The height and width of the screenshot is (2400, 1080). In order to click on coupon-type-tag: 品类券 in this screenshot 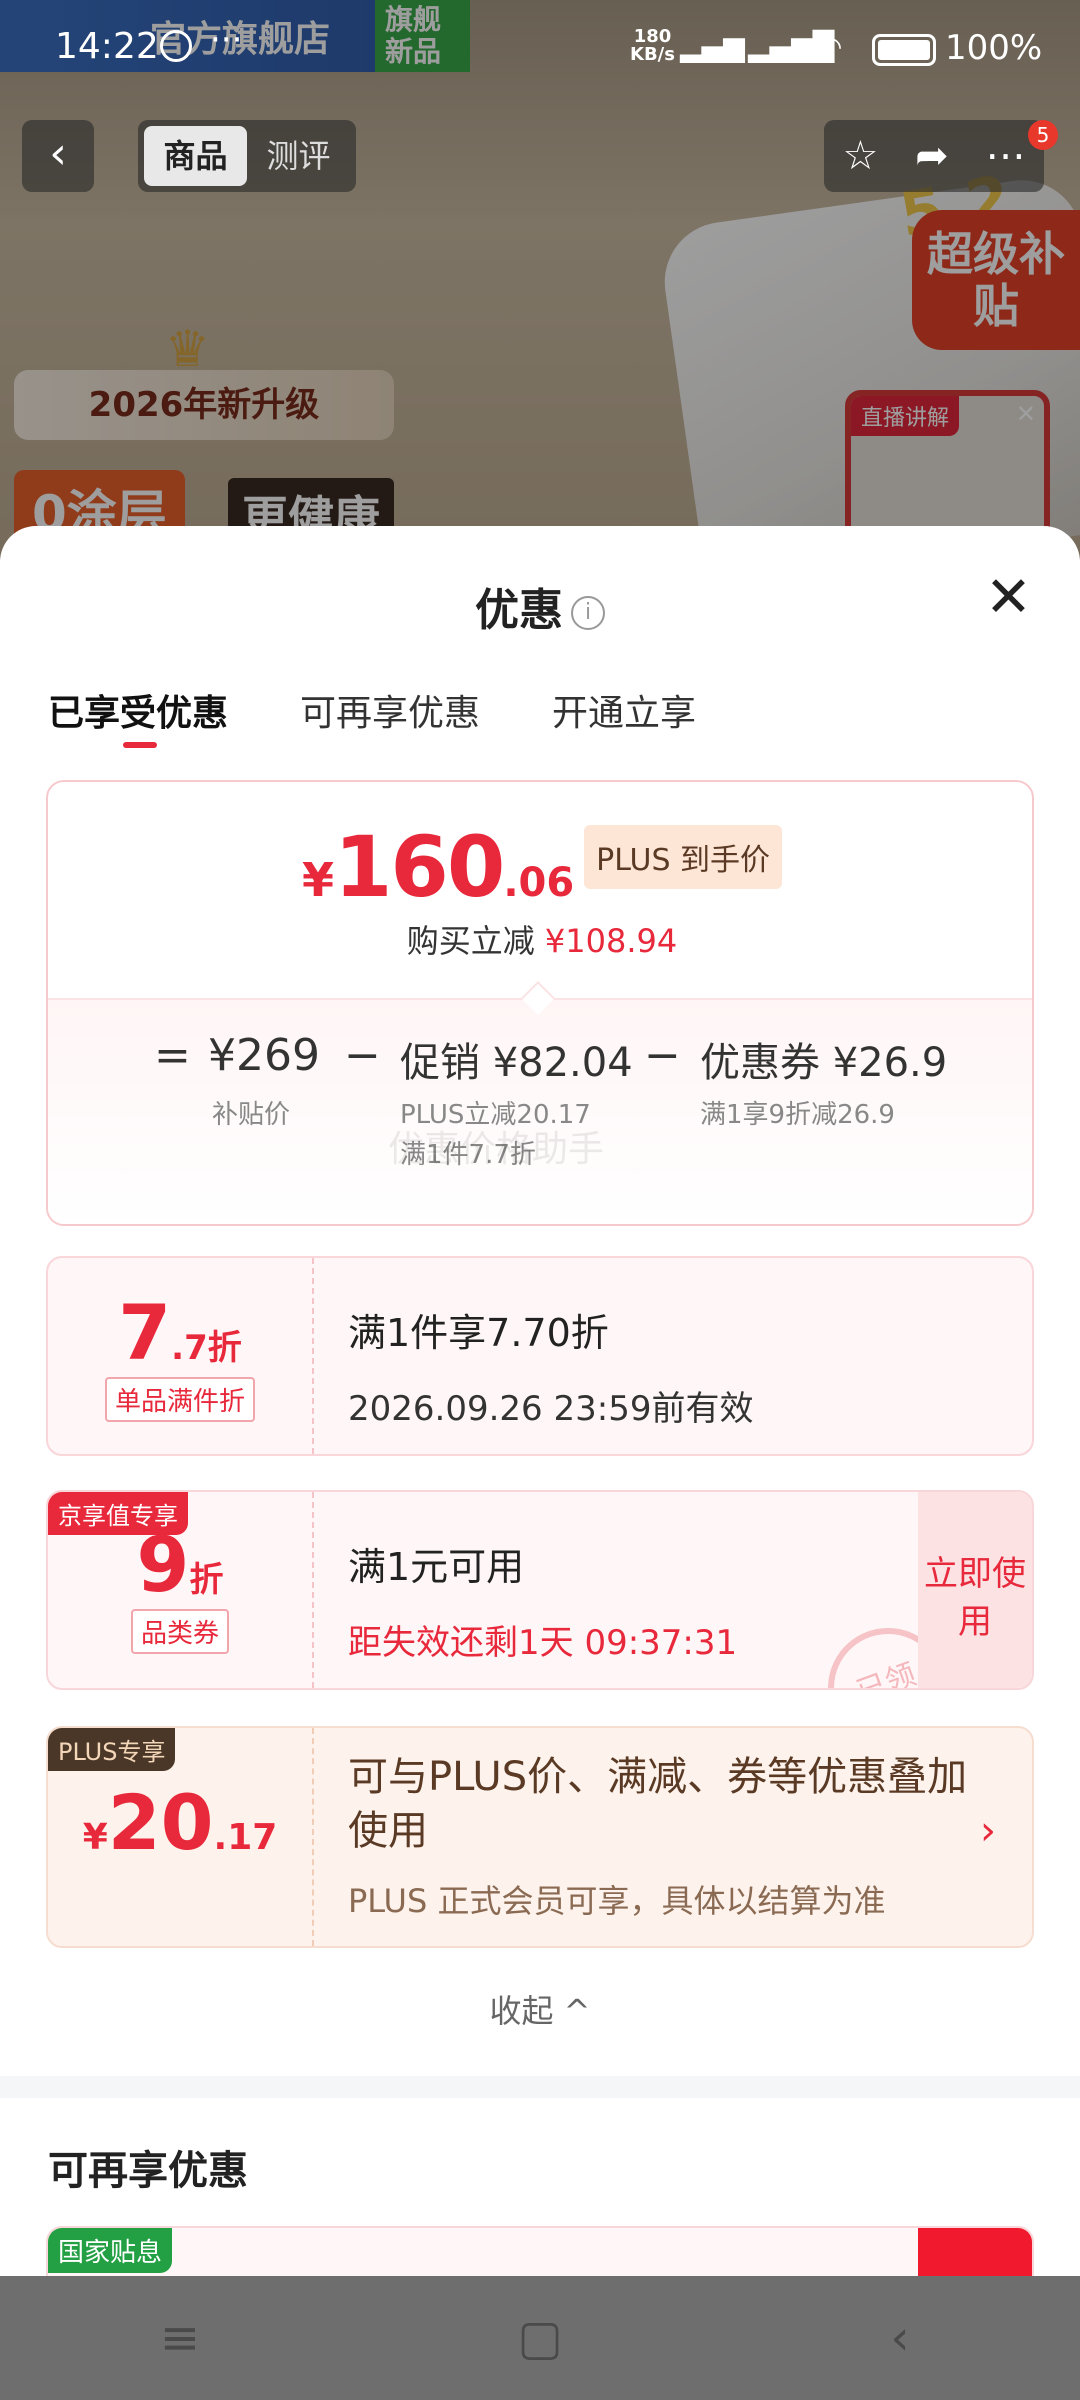, I will do `click(179, 1631)`.